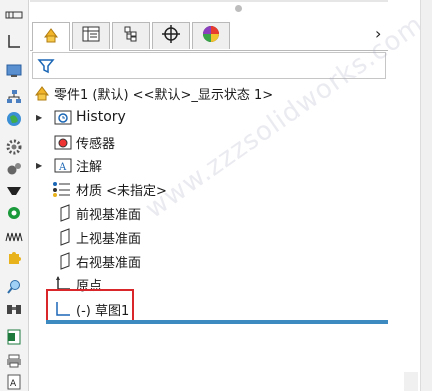  I want to click on puzzle-icon, so click(14, 259).